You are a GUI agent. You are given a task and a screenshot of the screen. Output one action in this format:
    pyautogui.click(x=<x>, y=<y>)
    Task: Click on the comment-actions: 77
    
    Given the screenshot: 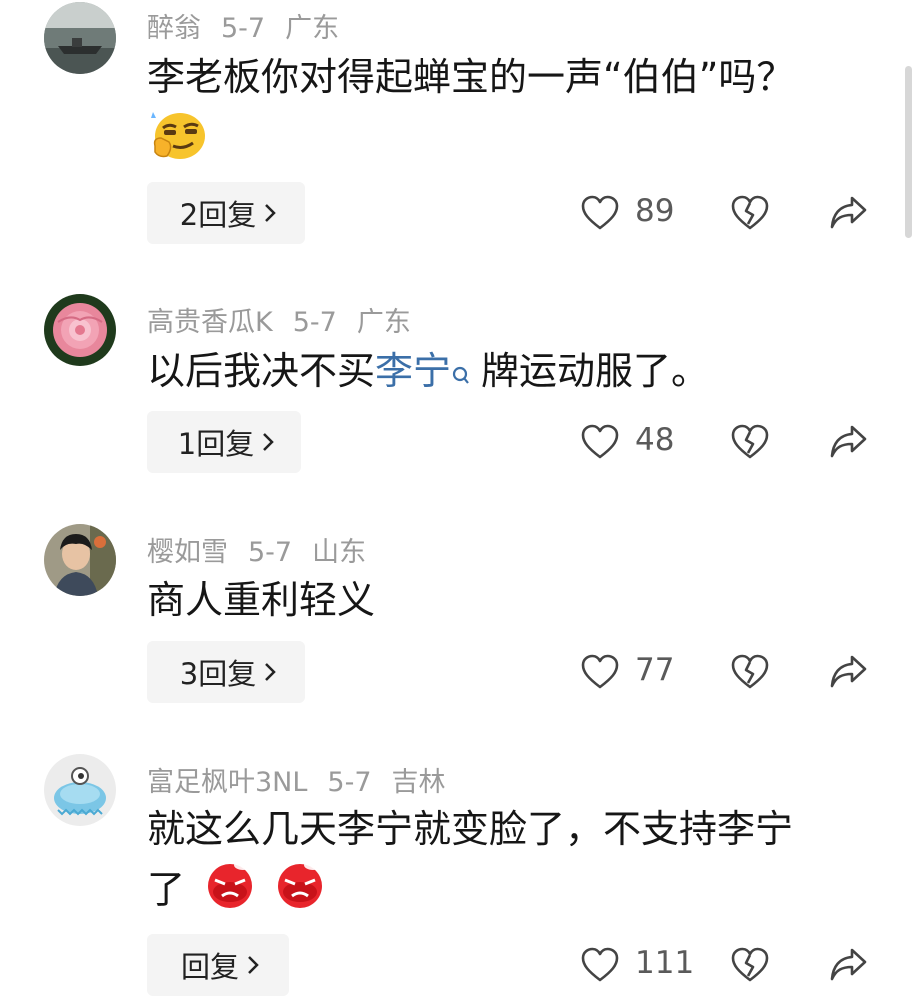 What is the action you would take?
    pyautogui.click(x=730, y=672)
    